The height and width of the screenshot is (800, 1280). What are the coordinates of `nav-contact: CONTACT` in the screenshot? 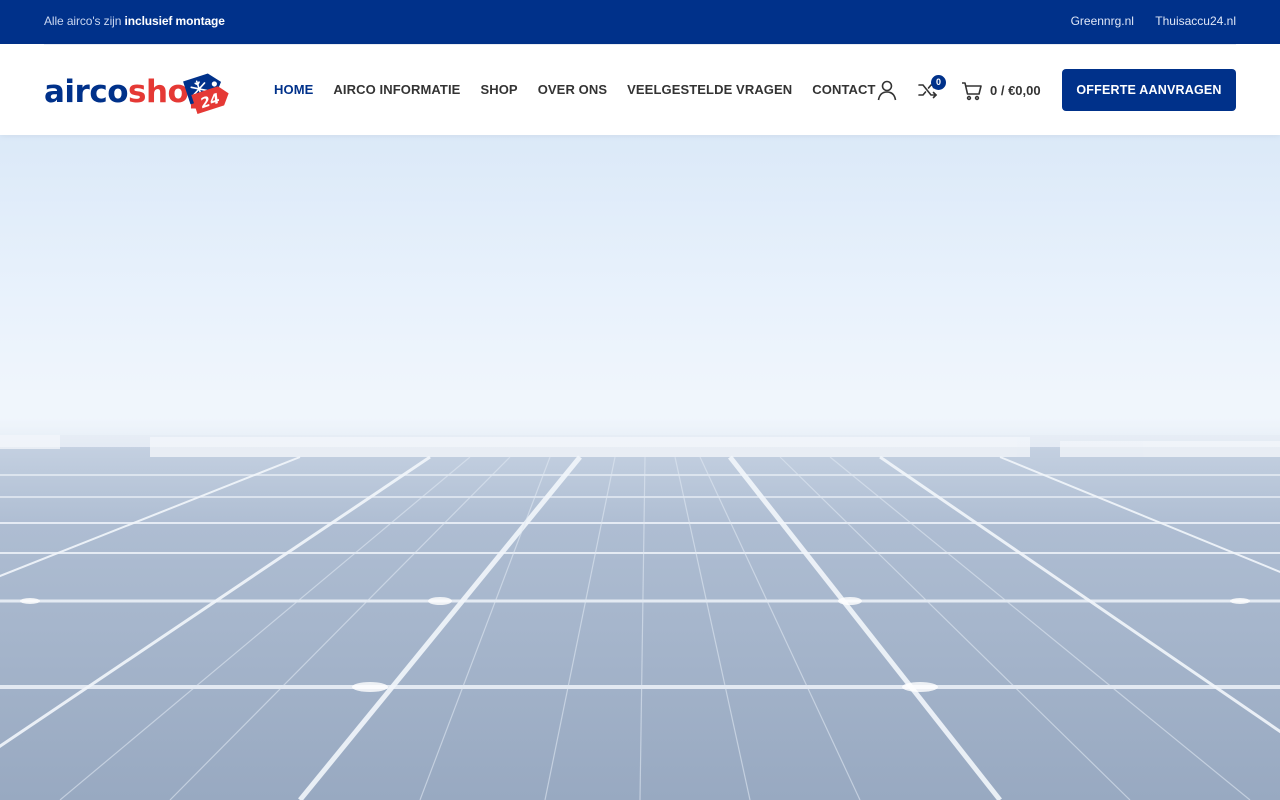 It's located at (843, 89).